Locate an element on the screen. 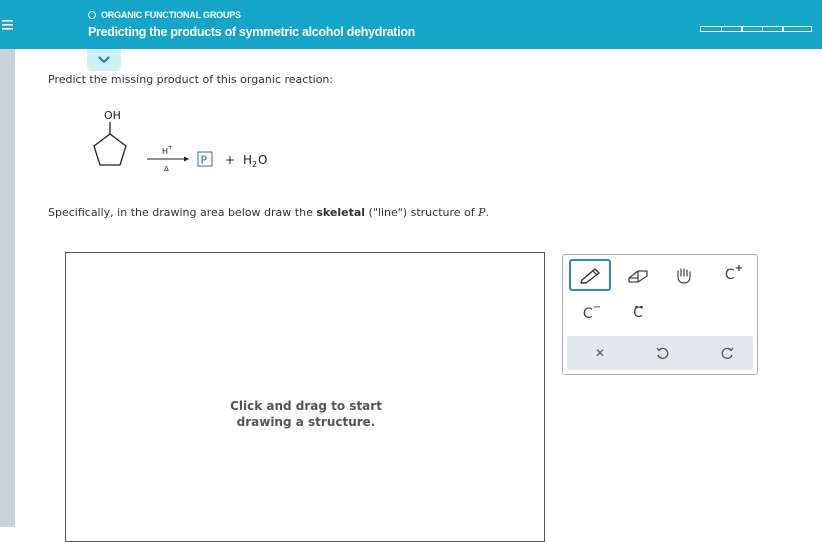  redo-icon is located at coordinates (727, 353).